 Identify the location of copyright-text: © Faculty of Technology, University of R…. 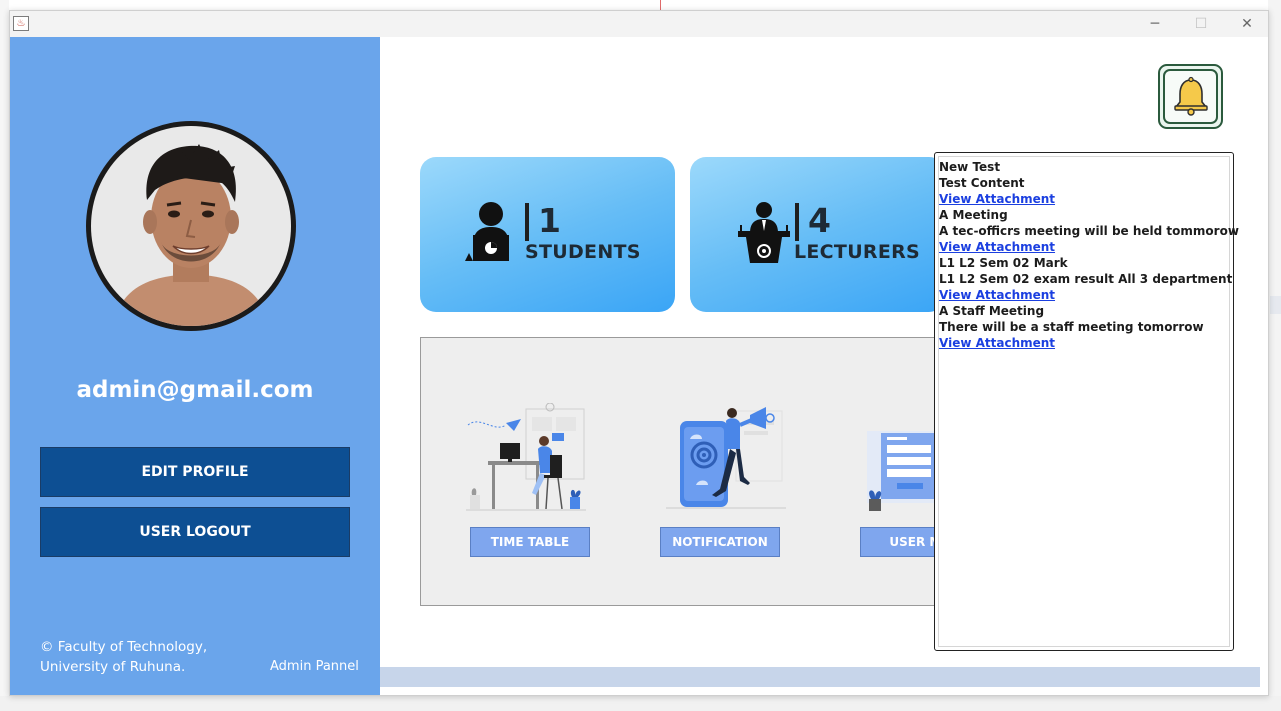
(123, 657).